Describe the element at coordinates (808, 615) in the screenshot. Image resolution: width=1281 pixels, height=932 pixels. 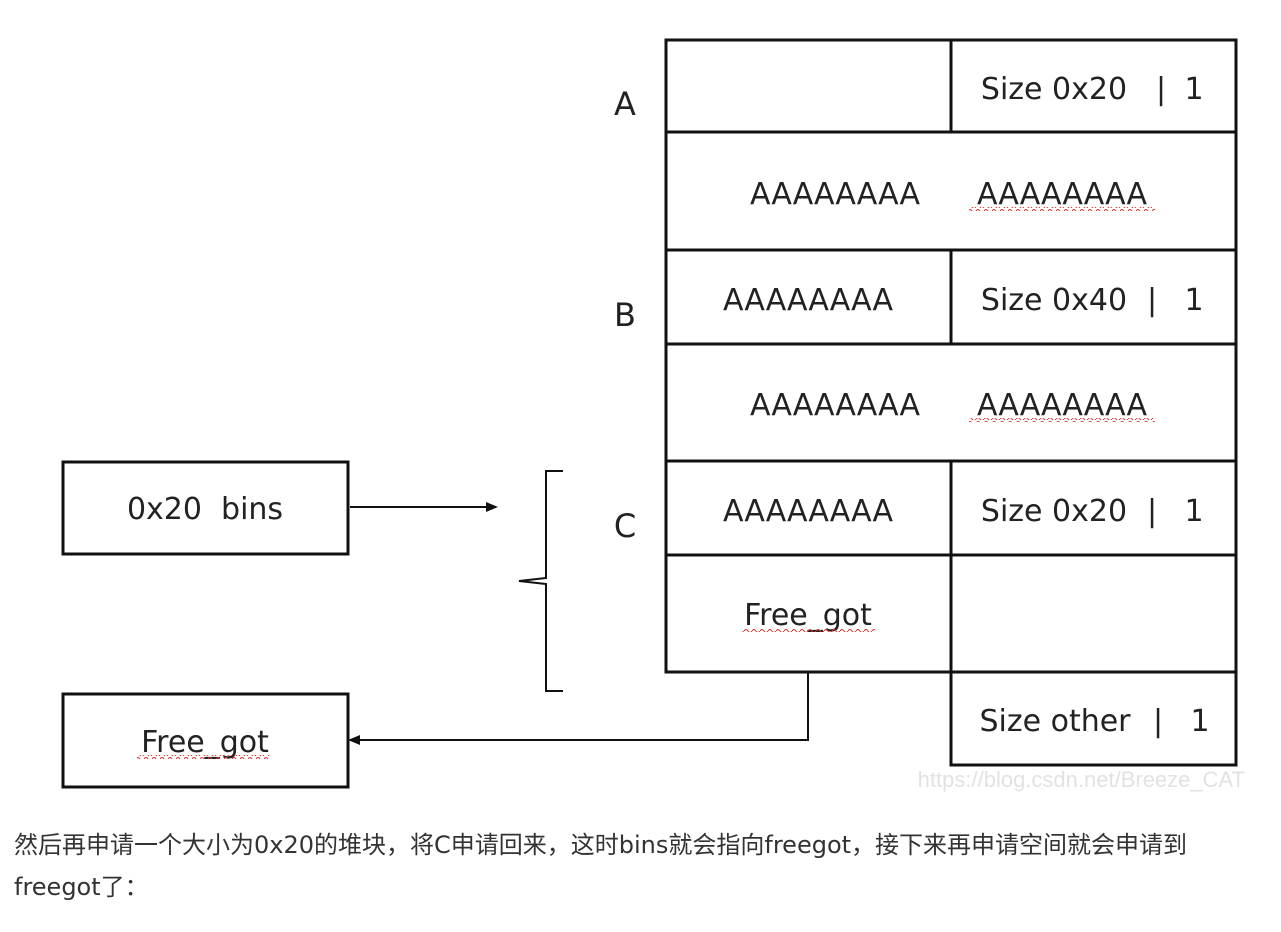
I see `chunk-c-fd-pointer: Free_got` at that location.